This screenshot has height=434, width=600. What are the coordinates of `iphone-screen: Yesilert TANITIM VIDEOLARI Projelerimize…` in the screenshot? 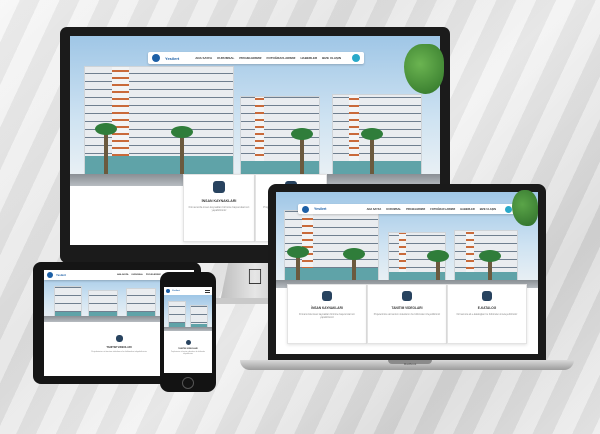 It's located at (188, 330).